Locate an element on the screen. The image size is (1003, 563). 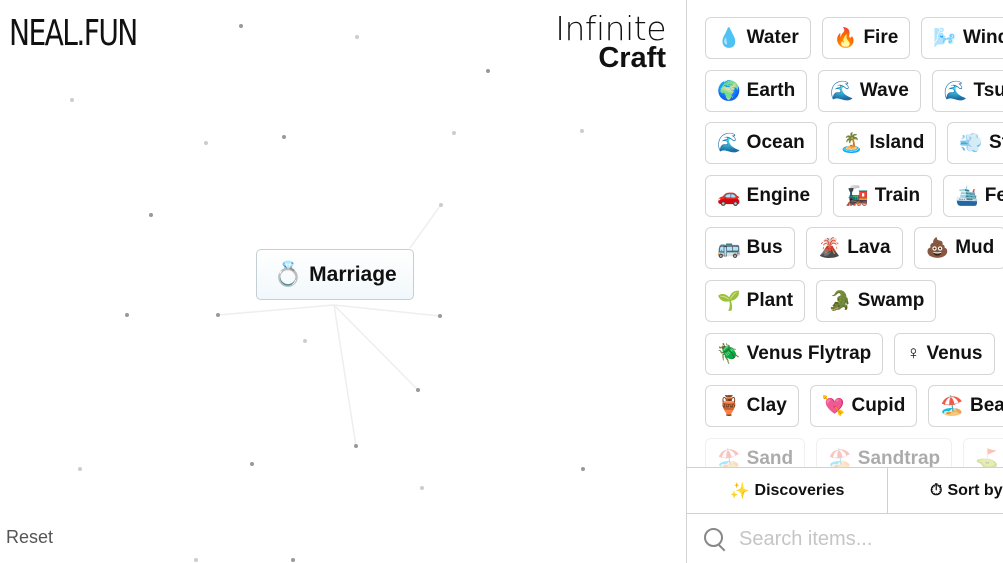
item-chip-fire: 🔥 Fire is located at coordinates (866, 38).